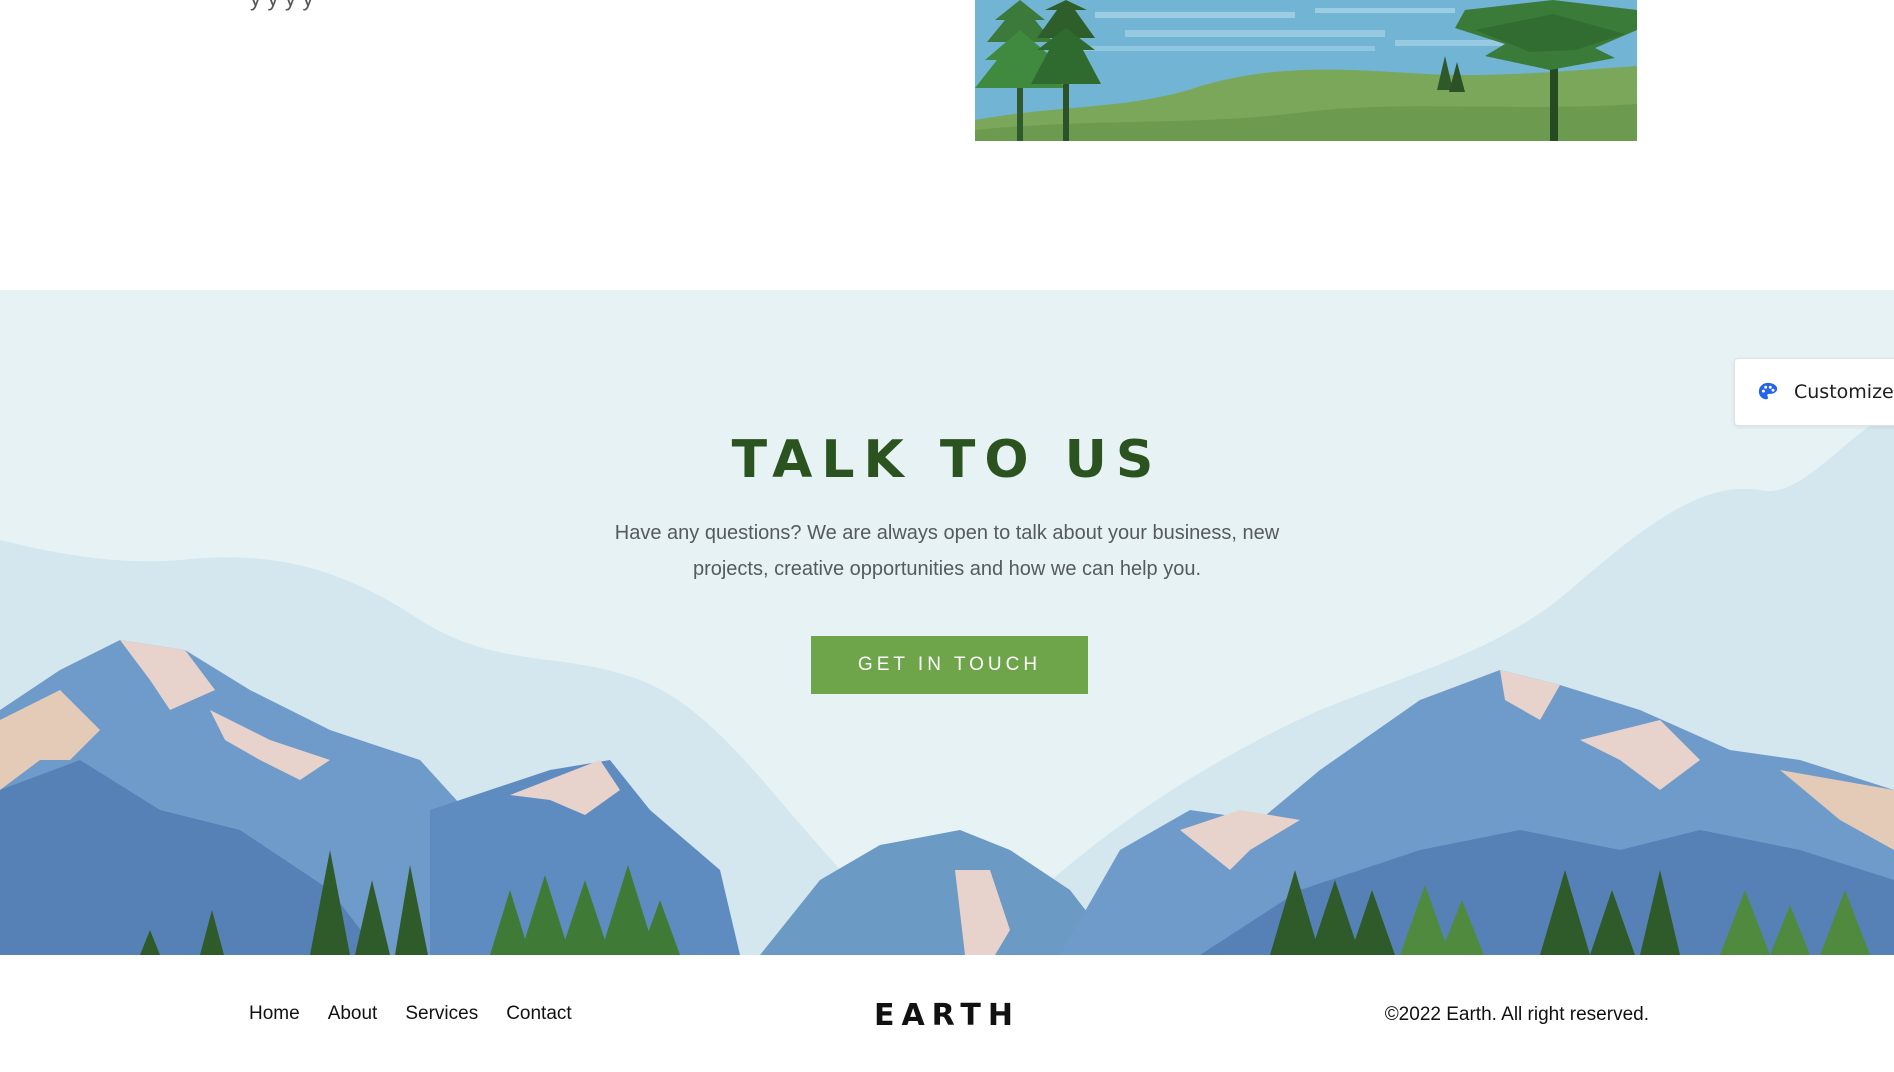 This screenshot has height=1072, width=1894. Describe the element at coordinates (1768, 392) in the screenshot. I see `palette-icon` at that location.